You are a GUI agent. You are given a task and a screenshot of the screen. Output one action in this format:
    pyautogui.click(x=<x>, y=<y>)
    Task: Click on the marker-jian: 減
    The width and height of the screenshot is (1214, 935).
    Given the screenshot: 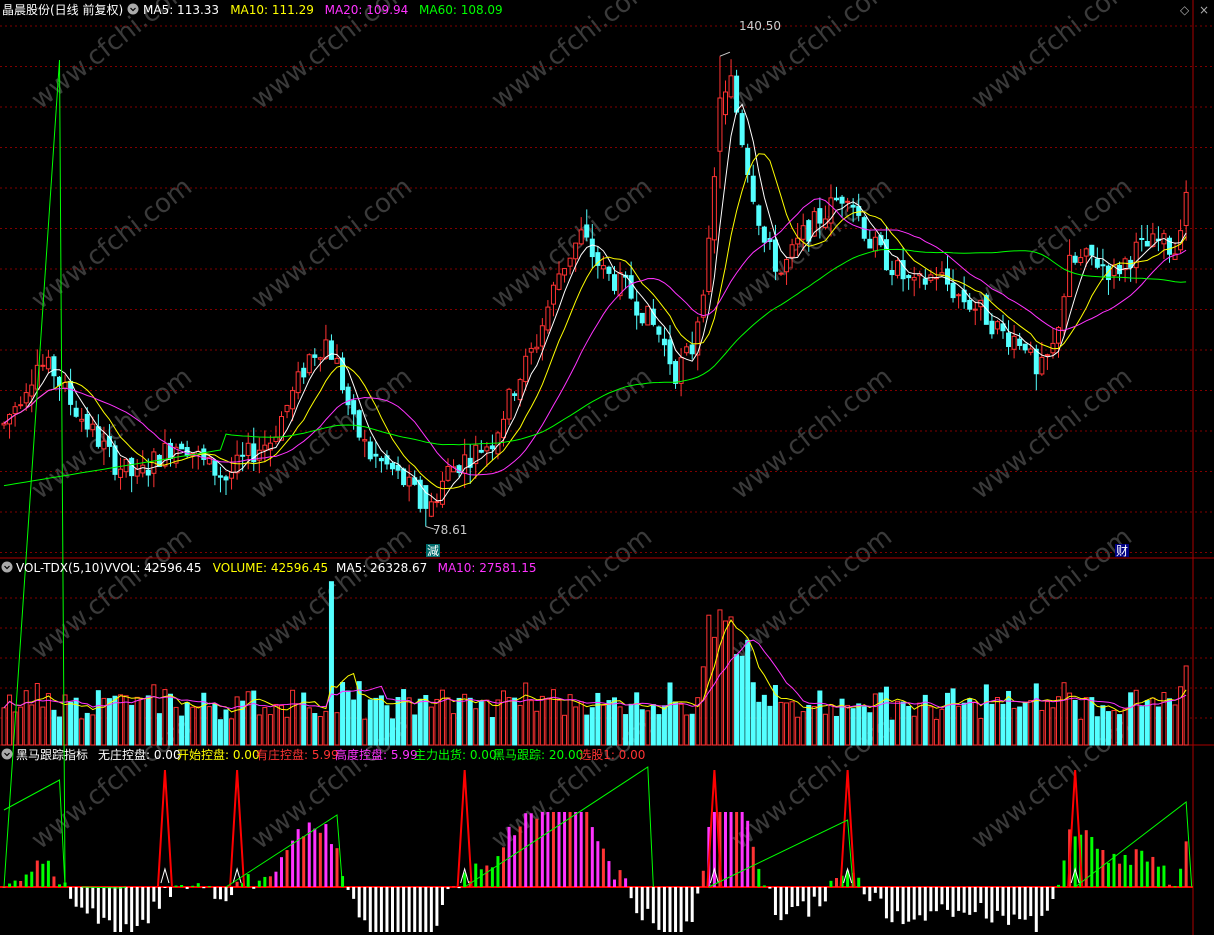 What is the action you would take?
    pyautogui.click(x=433, y=550)
    